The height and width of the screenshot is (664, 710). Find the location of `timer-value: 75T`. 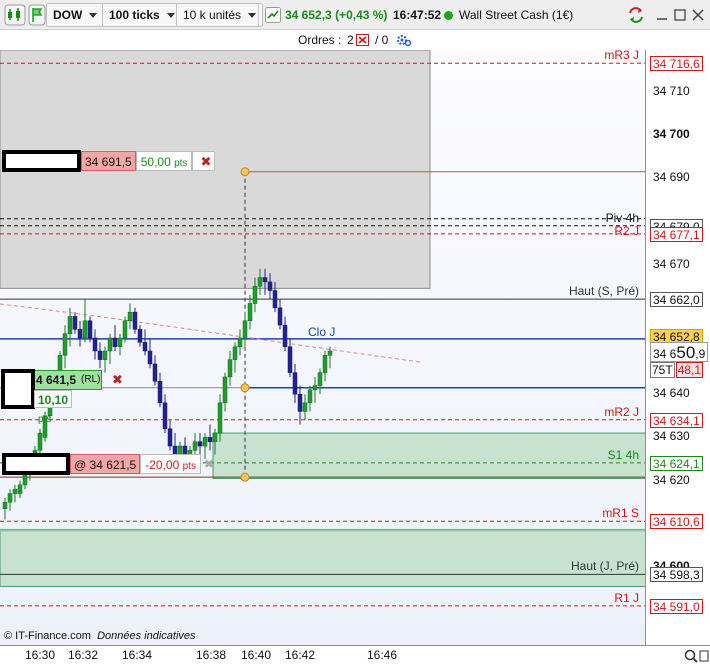

timer-value: 75T is located at coordinates (662, 370).